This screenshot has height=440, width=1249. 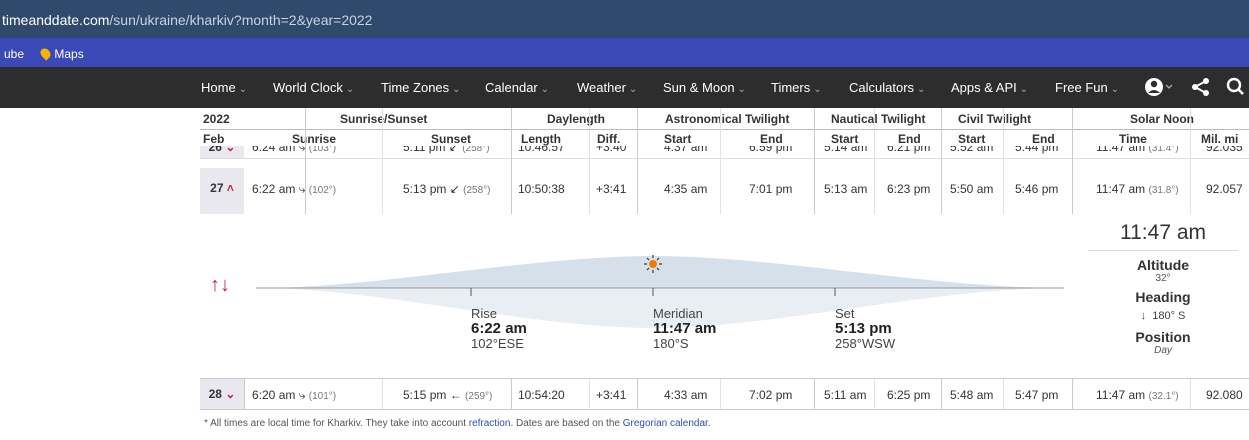 I want to click on sunset-azimuth: (258°), so click(x=477, y=190).